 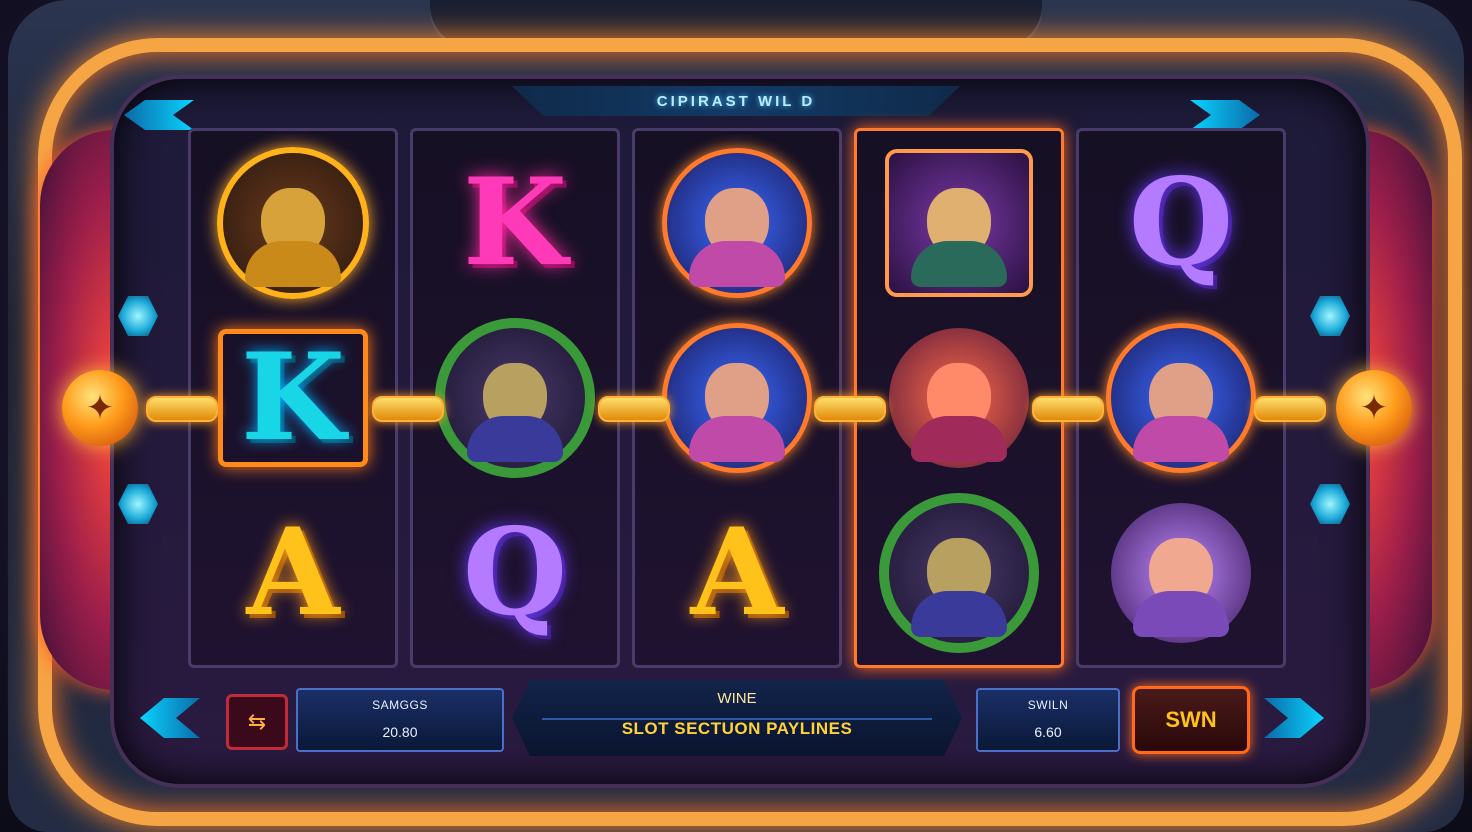 I want to click on game-title: CIPIRAST WIL D, so click(x=736, y=101).